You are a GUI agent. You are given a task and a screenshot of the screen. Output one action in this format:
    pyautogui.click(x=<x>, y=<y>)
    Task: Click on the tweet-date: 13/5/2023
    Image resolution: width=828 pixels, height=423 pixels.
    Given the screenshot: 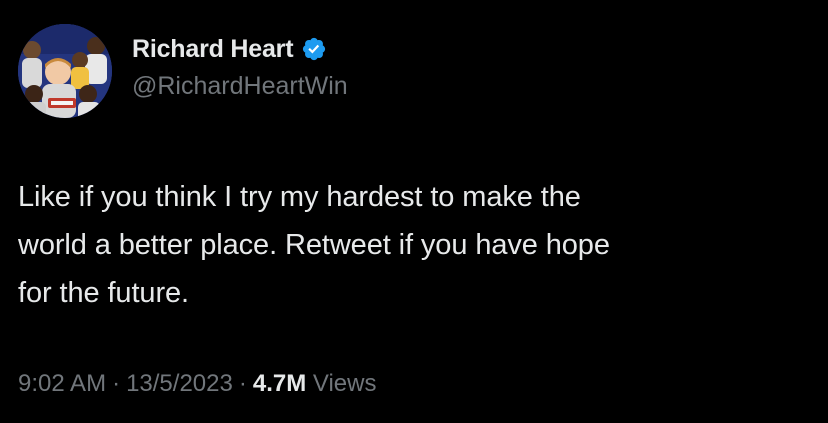 What is the action you would take?
    pyautogui.click(x=179, y=383)
    